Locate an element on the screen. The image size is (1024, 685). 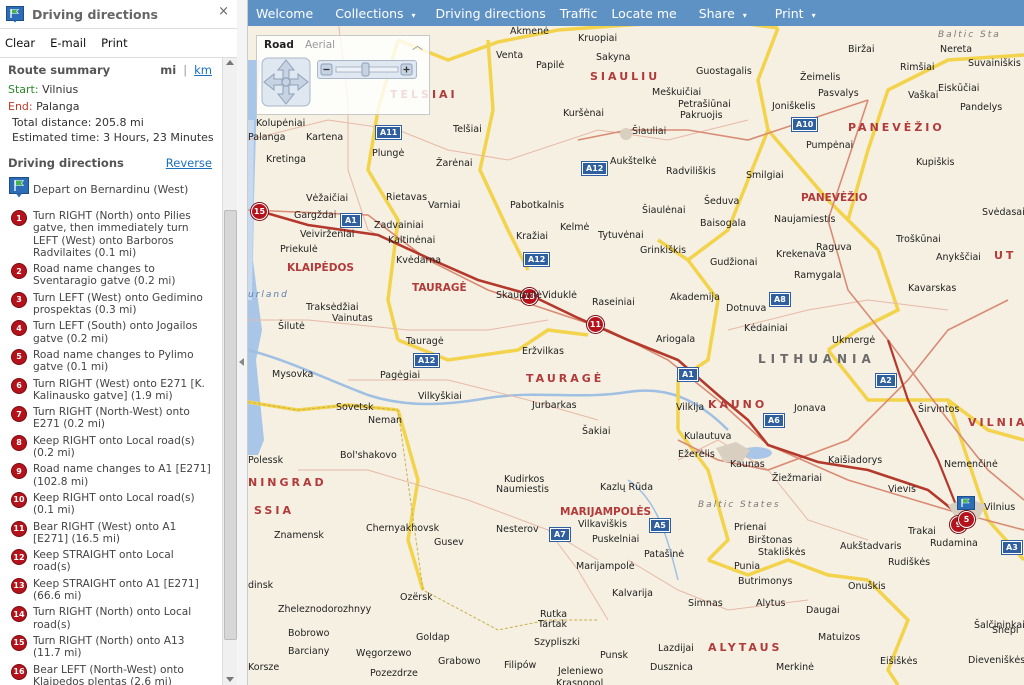
city-label: Tytuvėnai is located at coordinates (621, 235).